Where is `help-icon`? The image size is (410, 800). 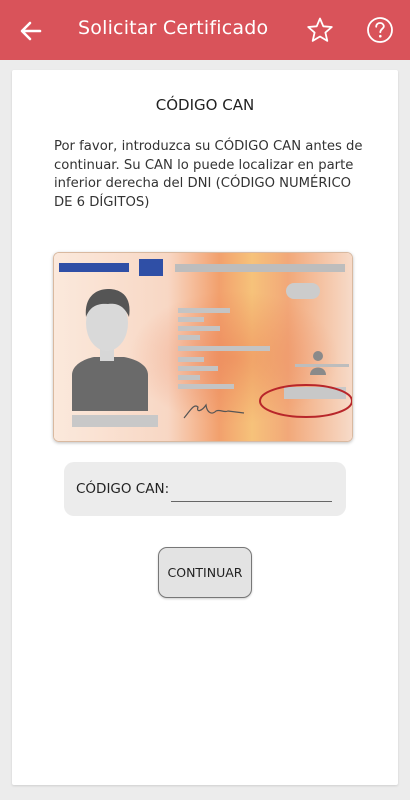 help-icon is located at coordinates (380, 30).